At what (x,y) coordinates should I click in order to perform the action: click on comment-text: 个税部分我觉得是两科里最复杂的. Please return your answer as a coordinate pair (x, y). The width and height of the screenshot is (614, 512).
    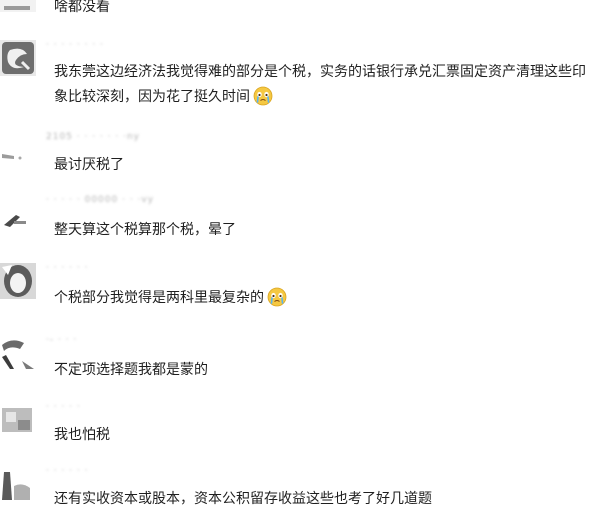
    Looking at the image, I should click on (324, 298).